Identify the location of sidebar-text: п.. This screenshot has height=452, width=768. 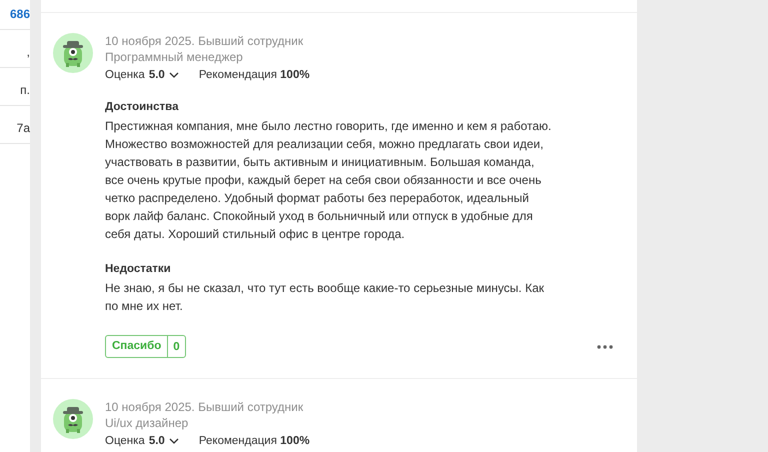
(25, 90).